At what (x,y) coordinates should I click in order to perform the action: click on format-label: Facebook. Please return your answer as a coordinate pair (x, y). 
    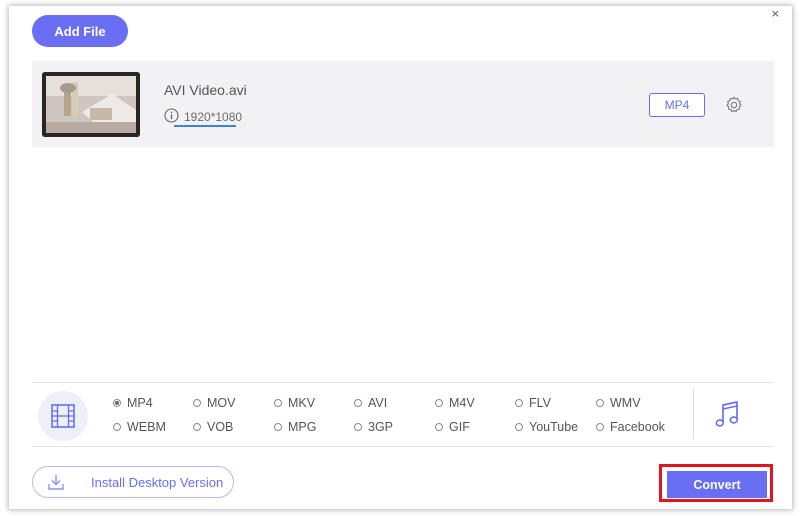
    Looking at the image, I should click on (637, 427).